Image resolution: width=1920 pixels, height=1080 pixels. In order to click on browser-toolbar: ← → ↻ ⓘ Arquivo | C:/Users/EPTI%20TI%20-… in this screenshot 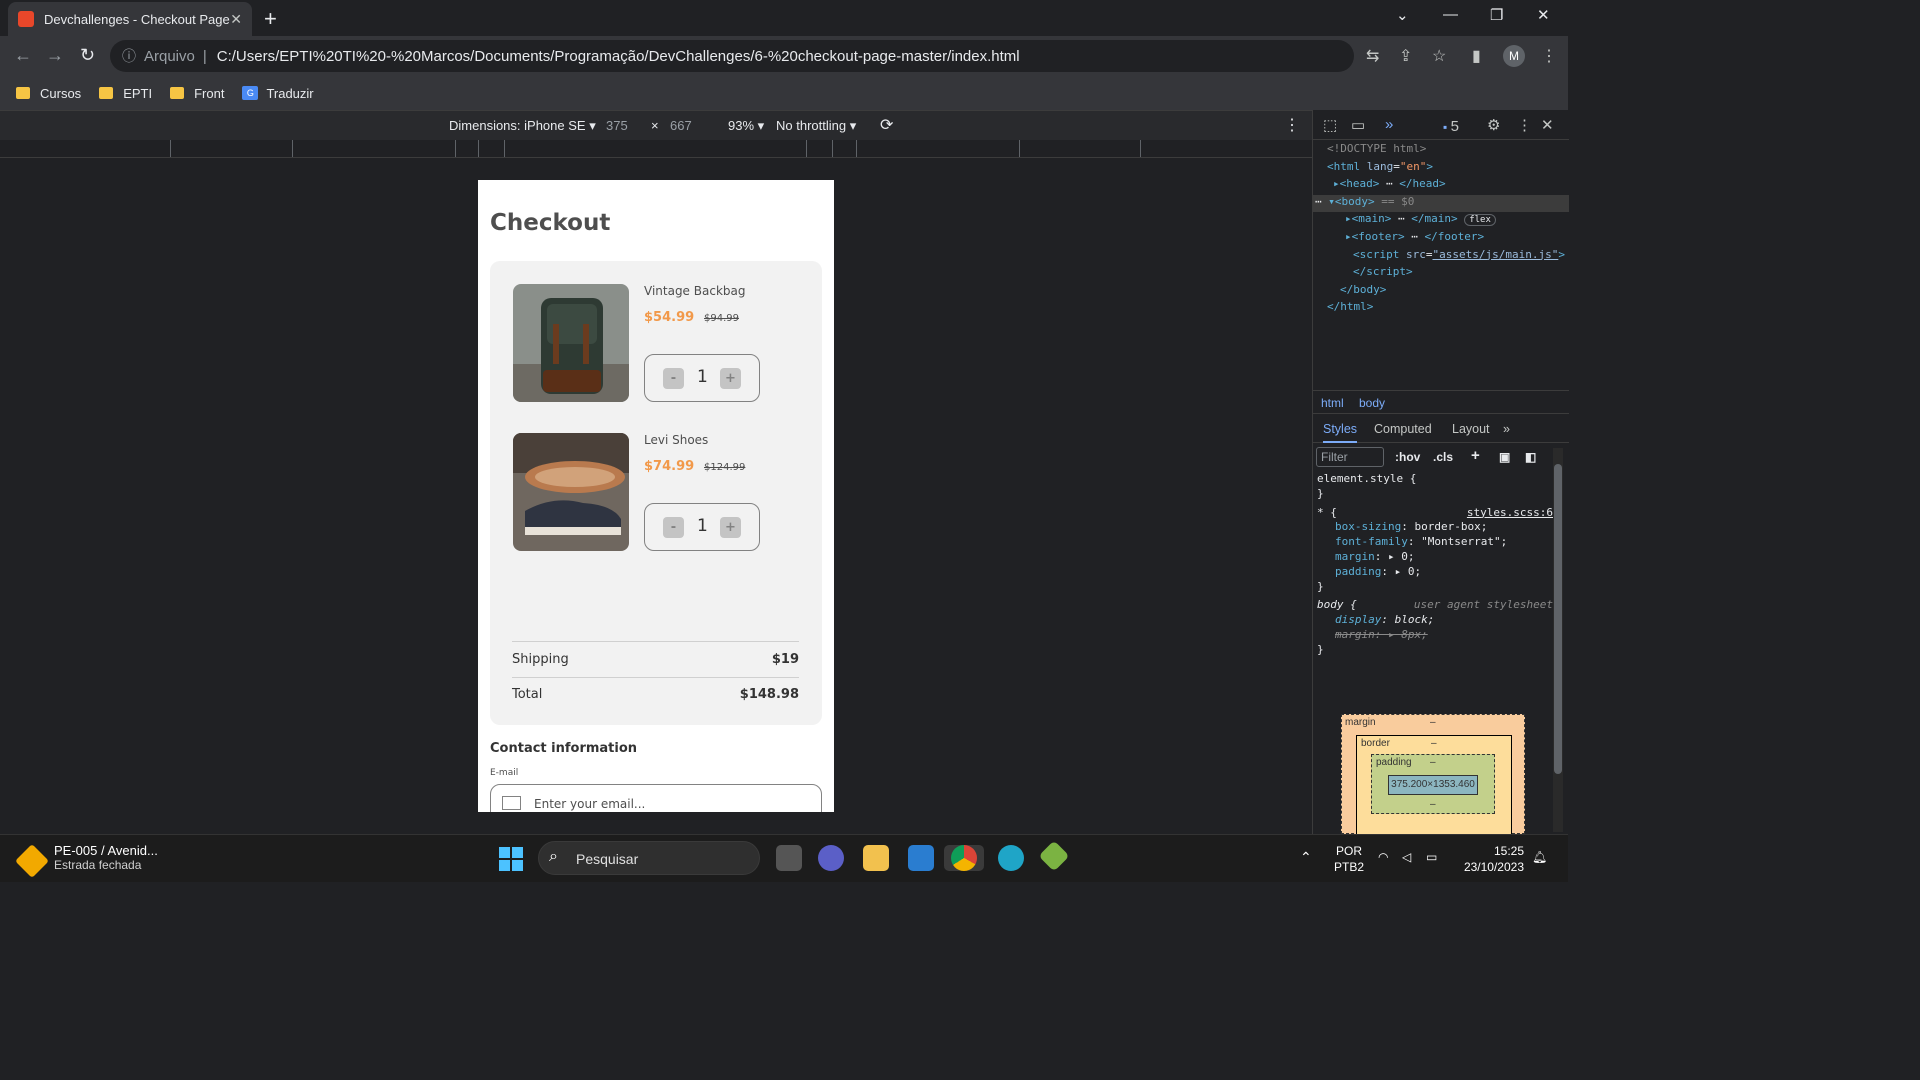, I will do `click(784, 56)`.